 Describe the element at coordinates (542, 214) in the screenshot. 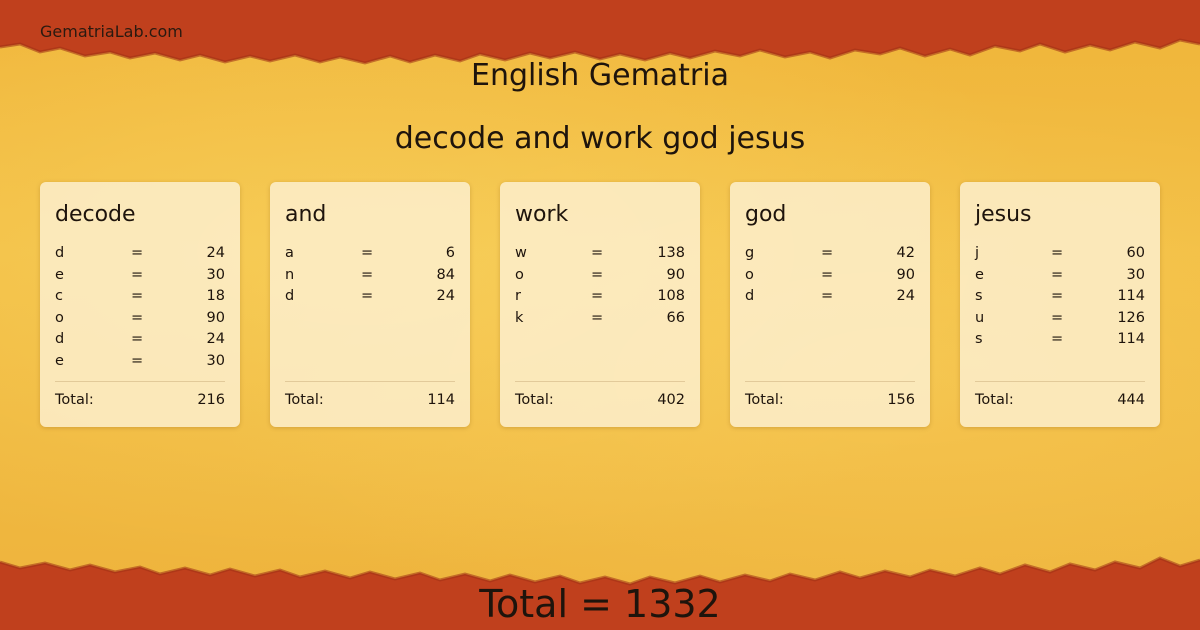

I see `card-word: work` at that location.